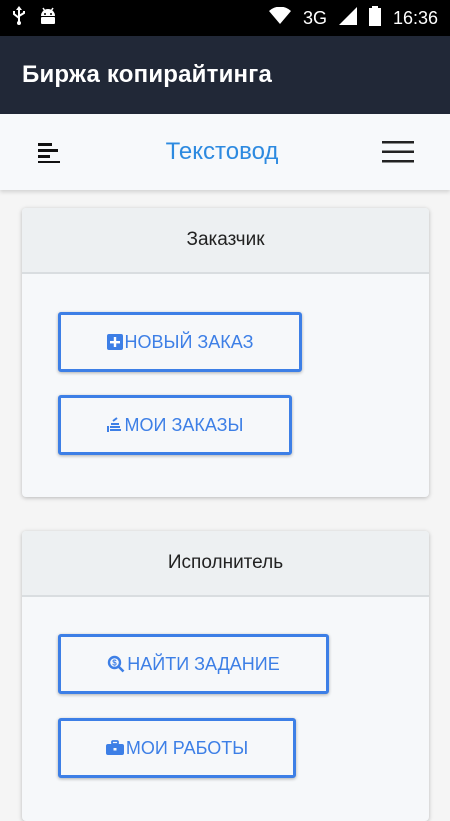  I want to click on android-icon, so click(48, 18).